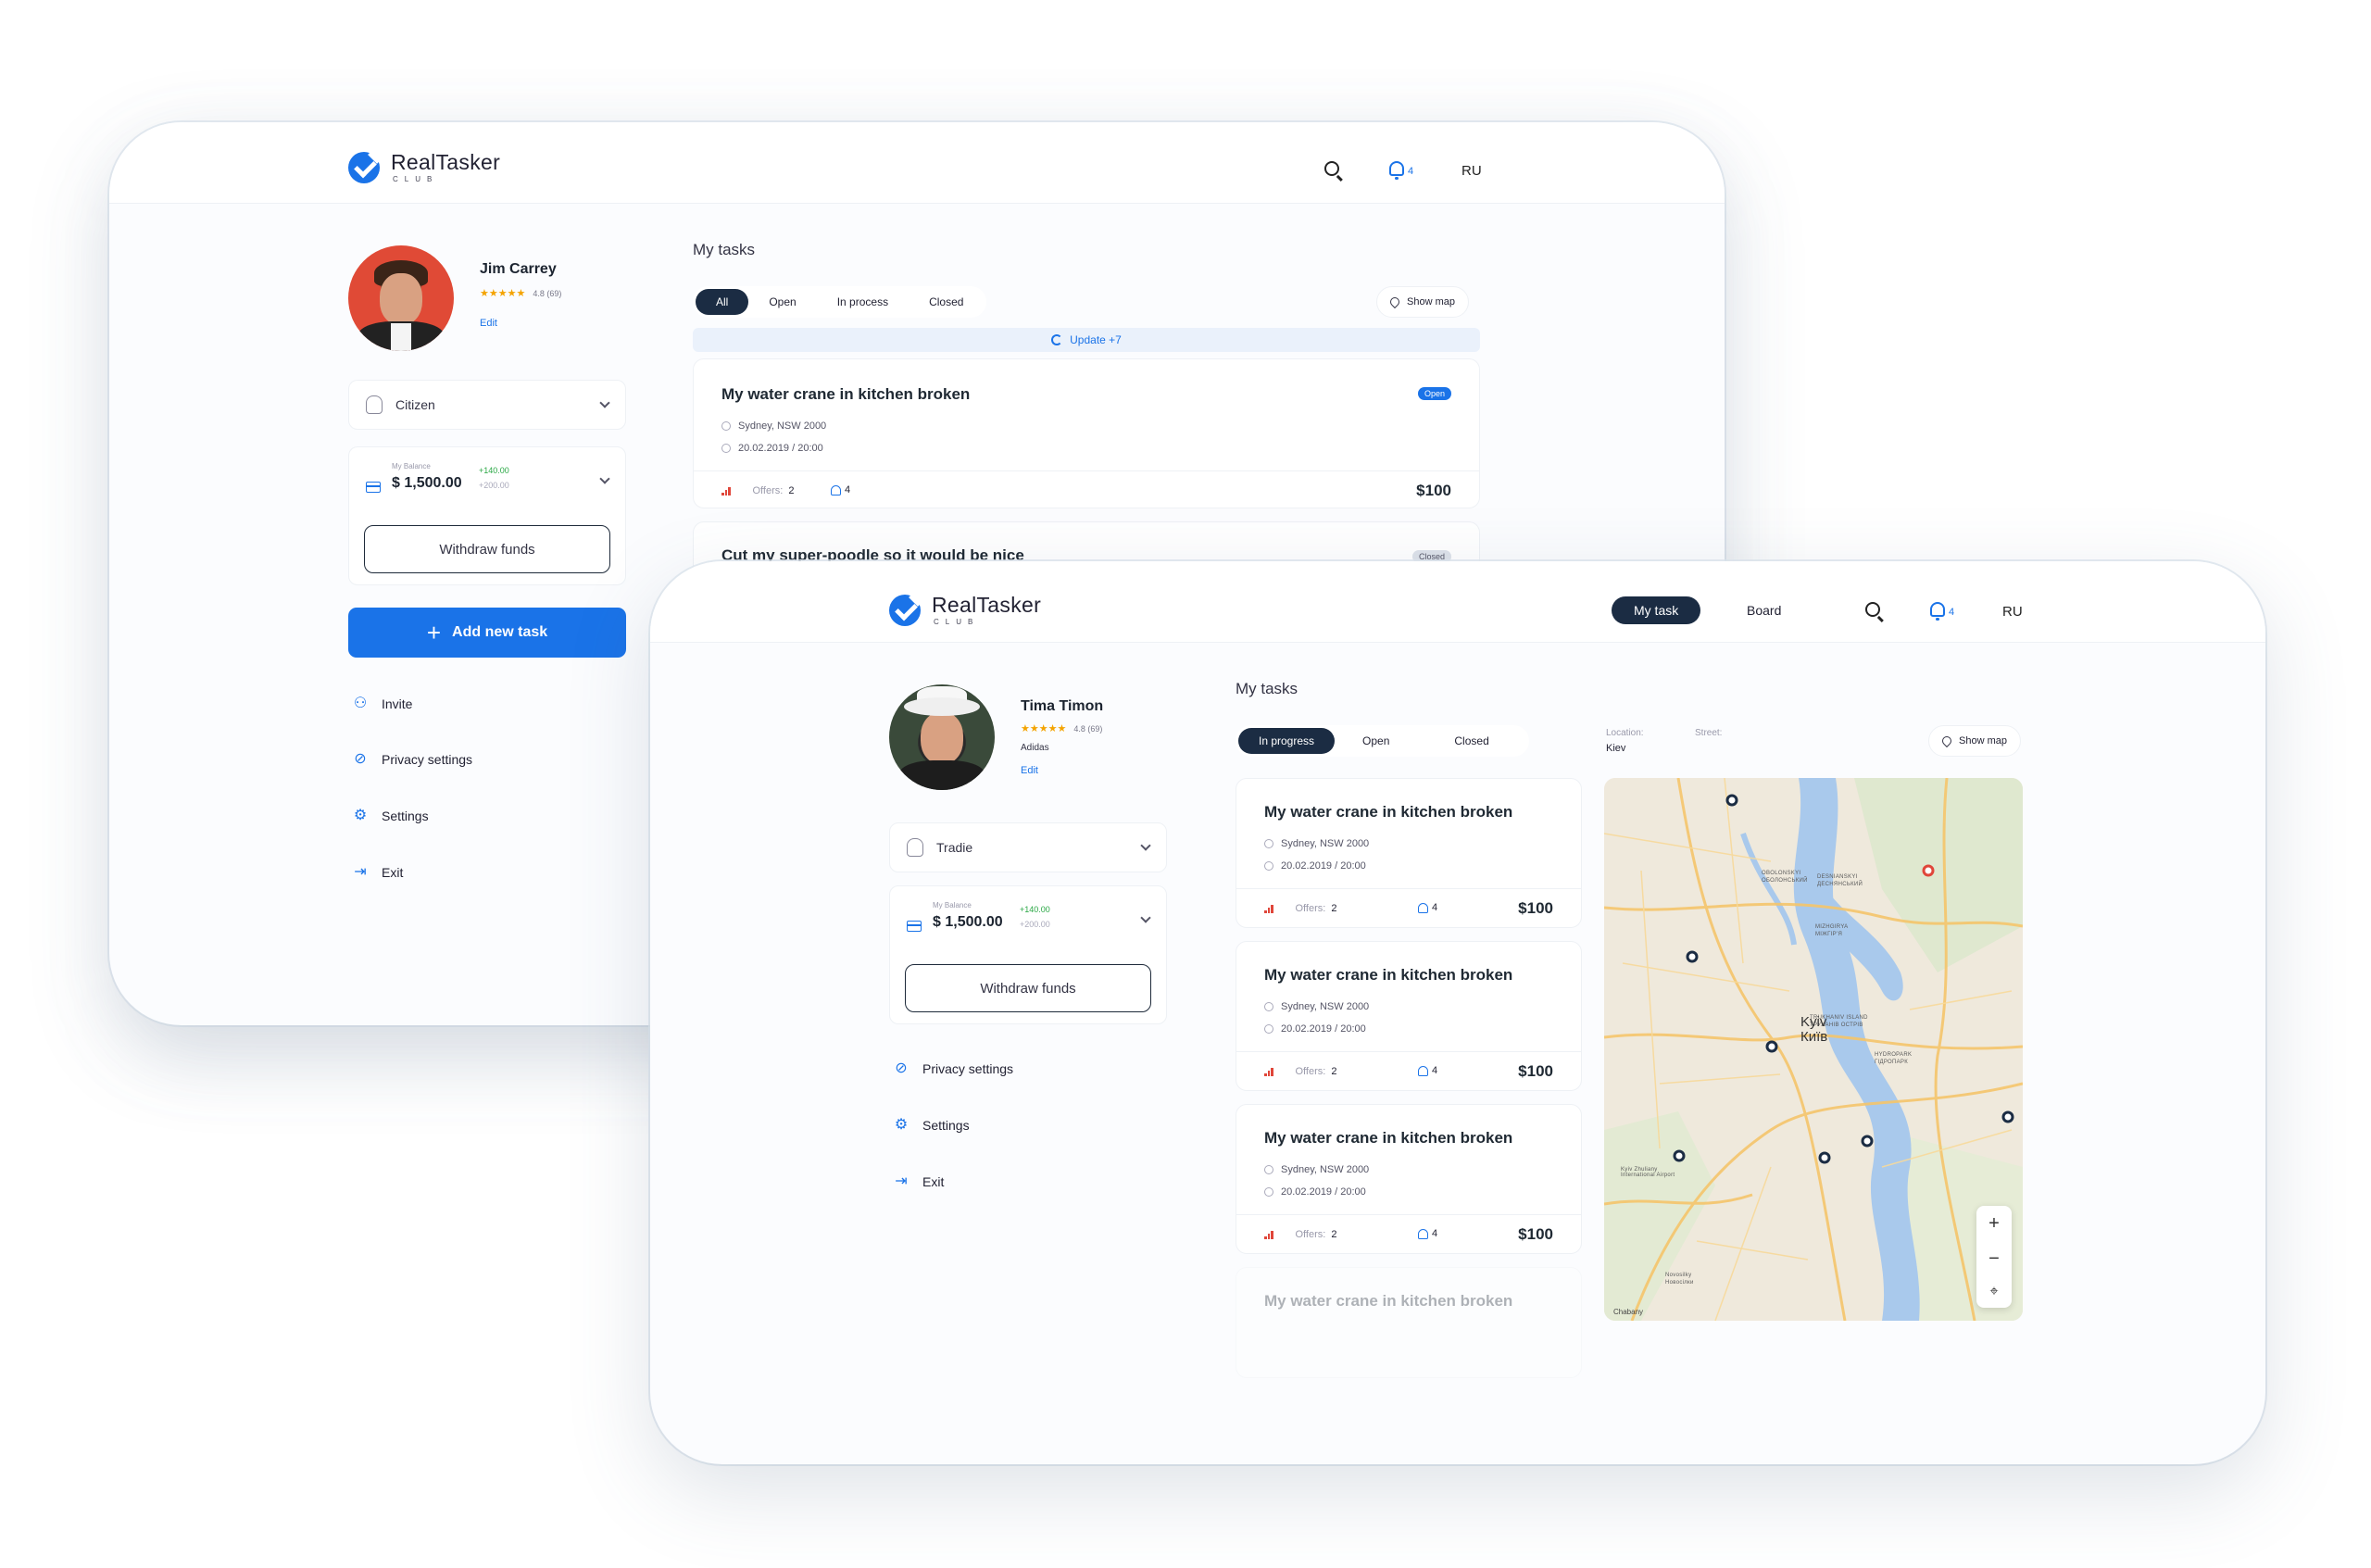 The width and height of the screenshot is (2371, 1568). Describe the element at coordinates (1086, 340) in the screenshot. I see `update-banner: Update +7` at that location.